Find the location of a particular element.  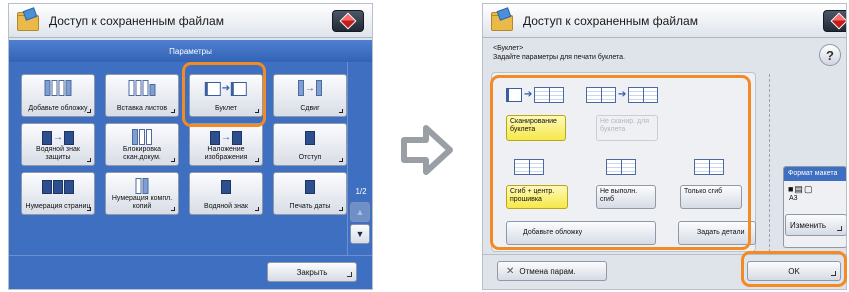

tile-label: Нумерация страниц is located at coordinates (58, 206).